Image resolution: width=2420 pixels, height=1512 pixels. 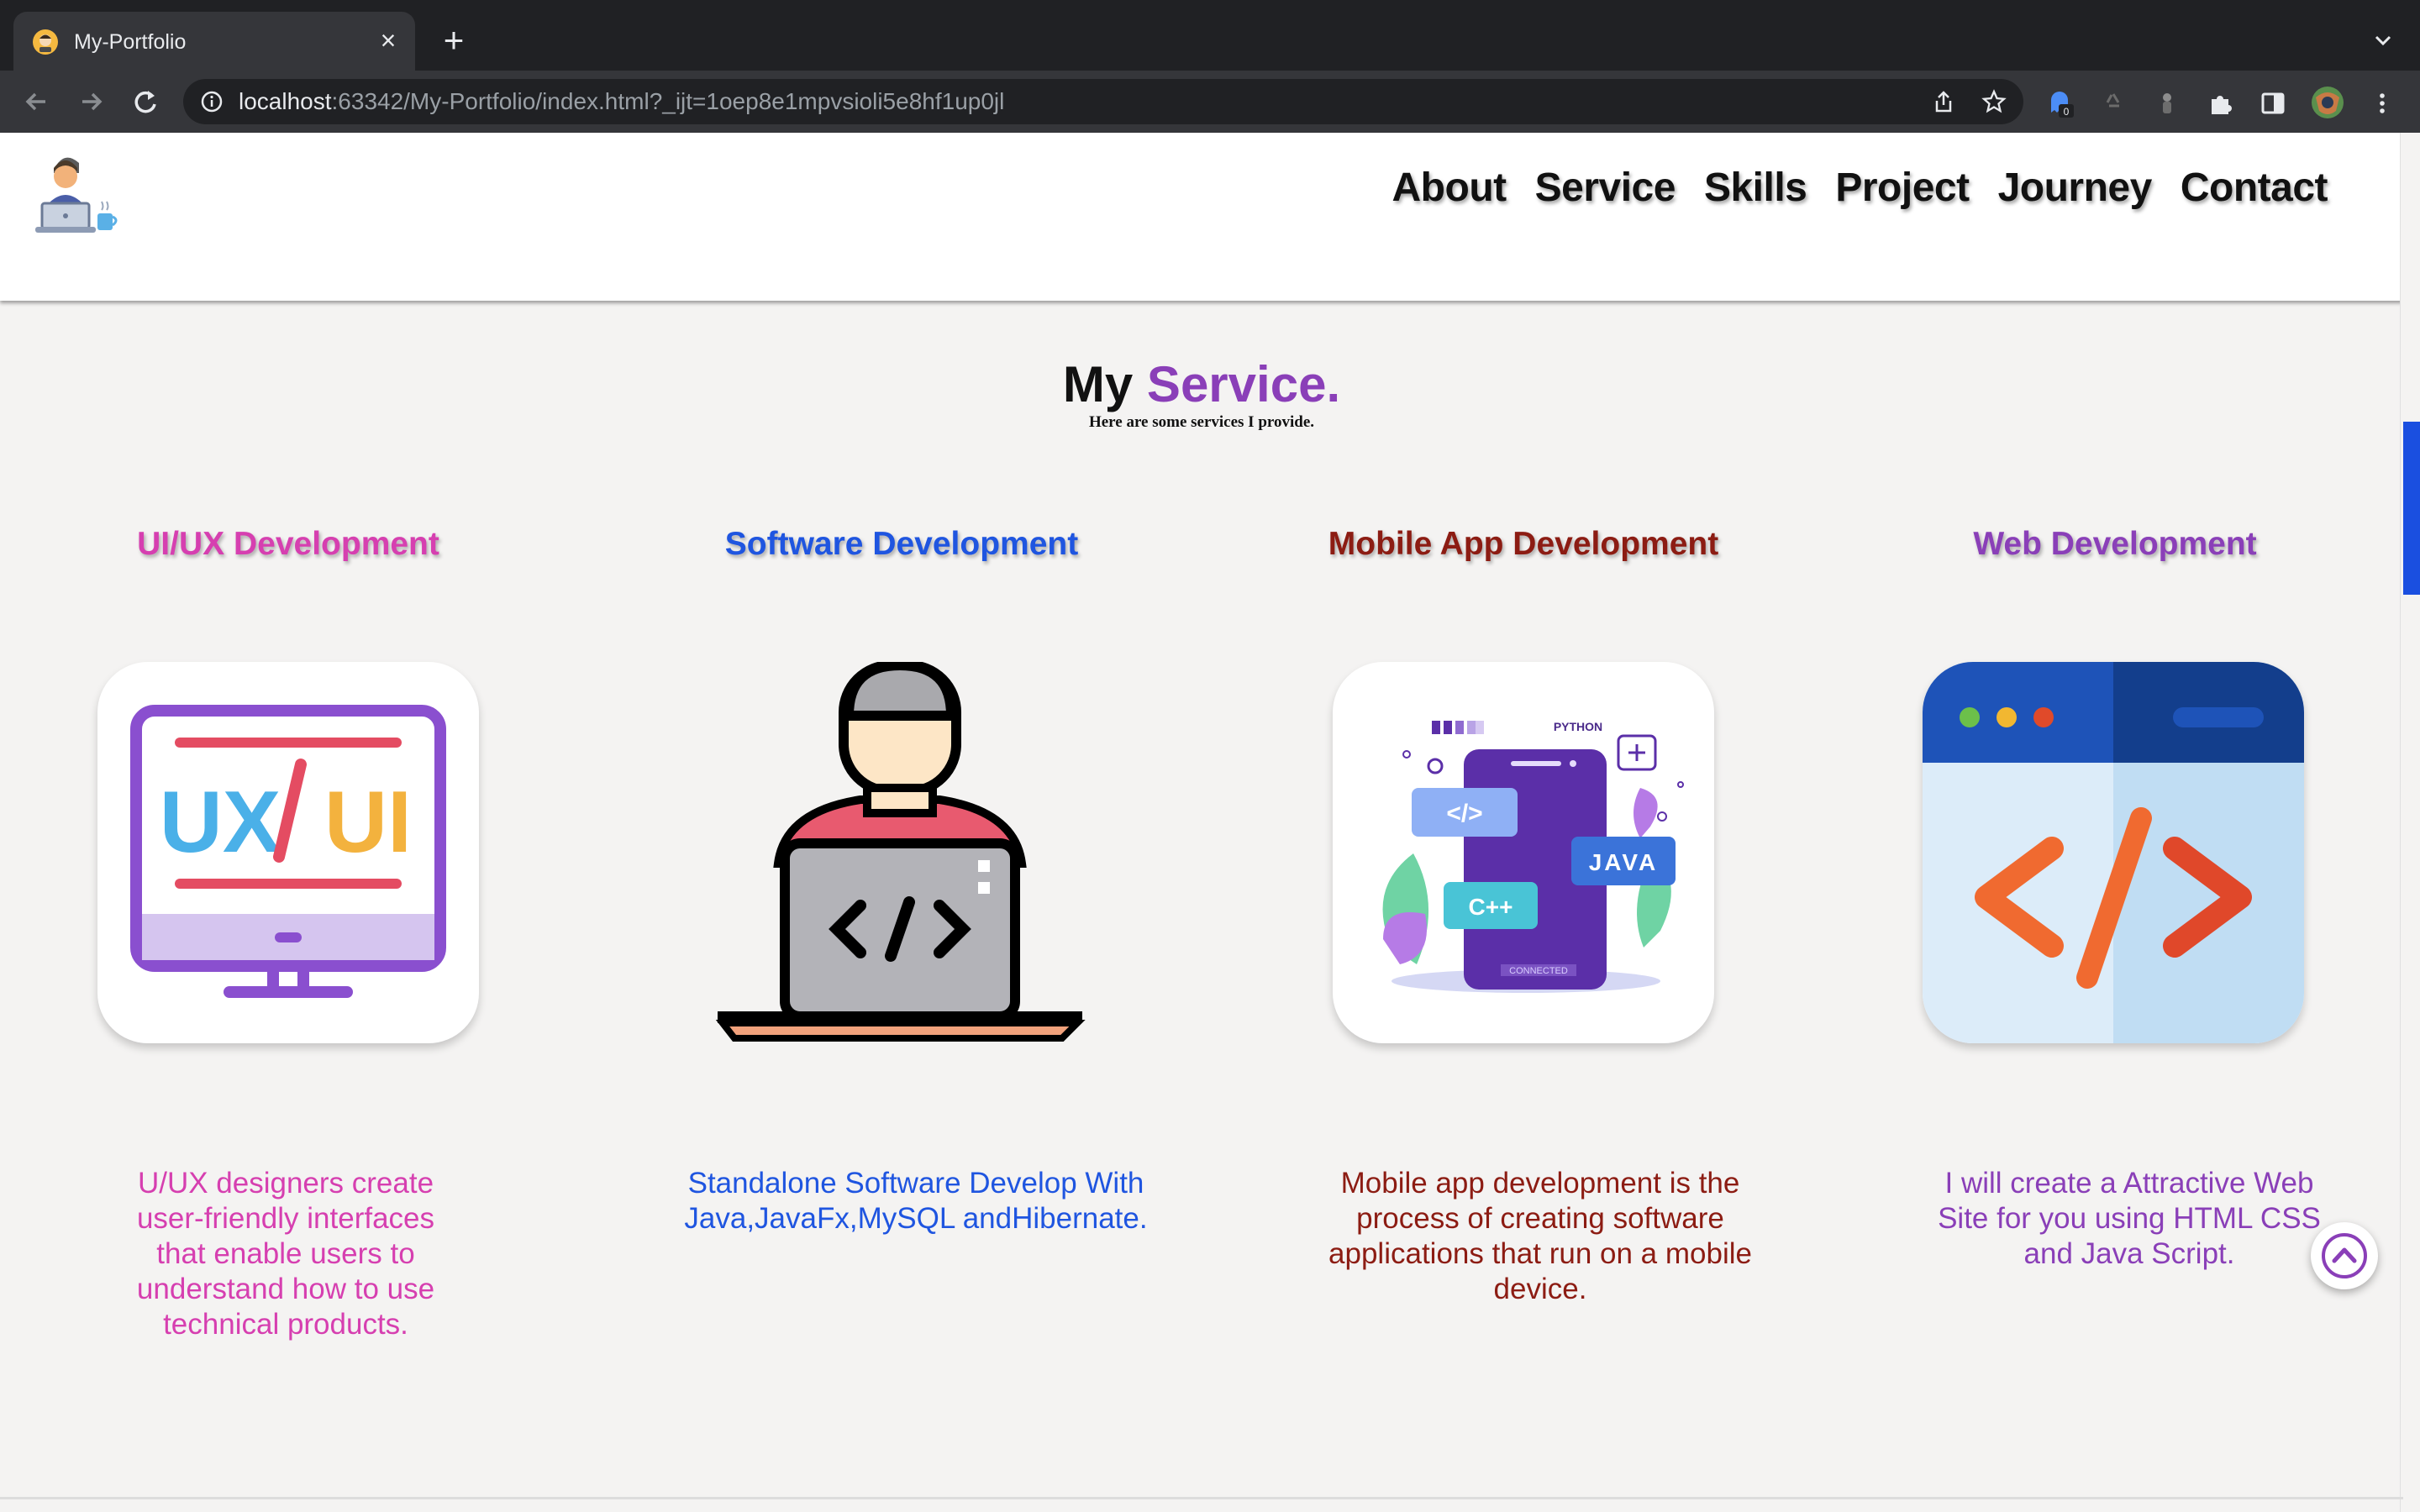 What do you see at coordinates (2383, 40) in the screenshot?
I see `tab-search-chevron-icon` at bounding box center [2383, 40].